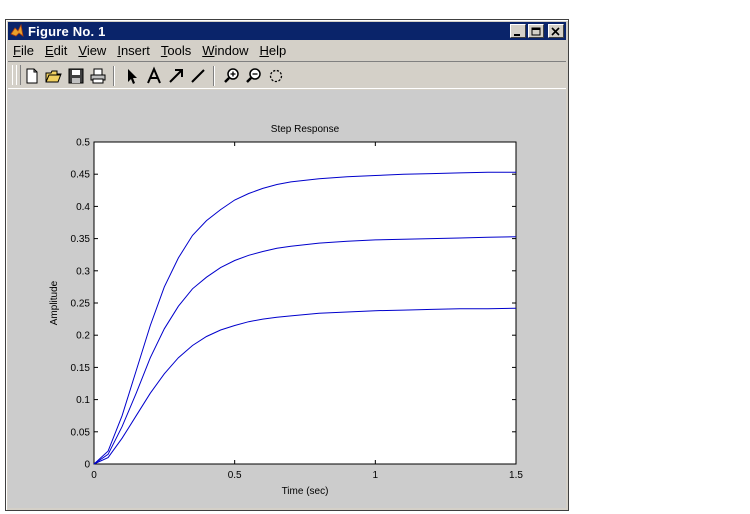 Image resolution: width=750 pixels, height=514 pixels. I want to click on insert-text-button, so click(154, 76).